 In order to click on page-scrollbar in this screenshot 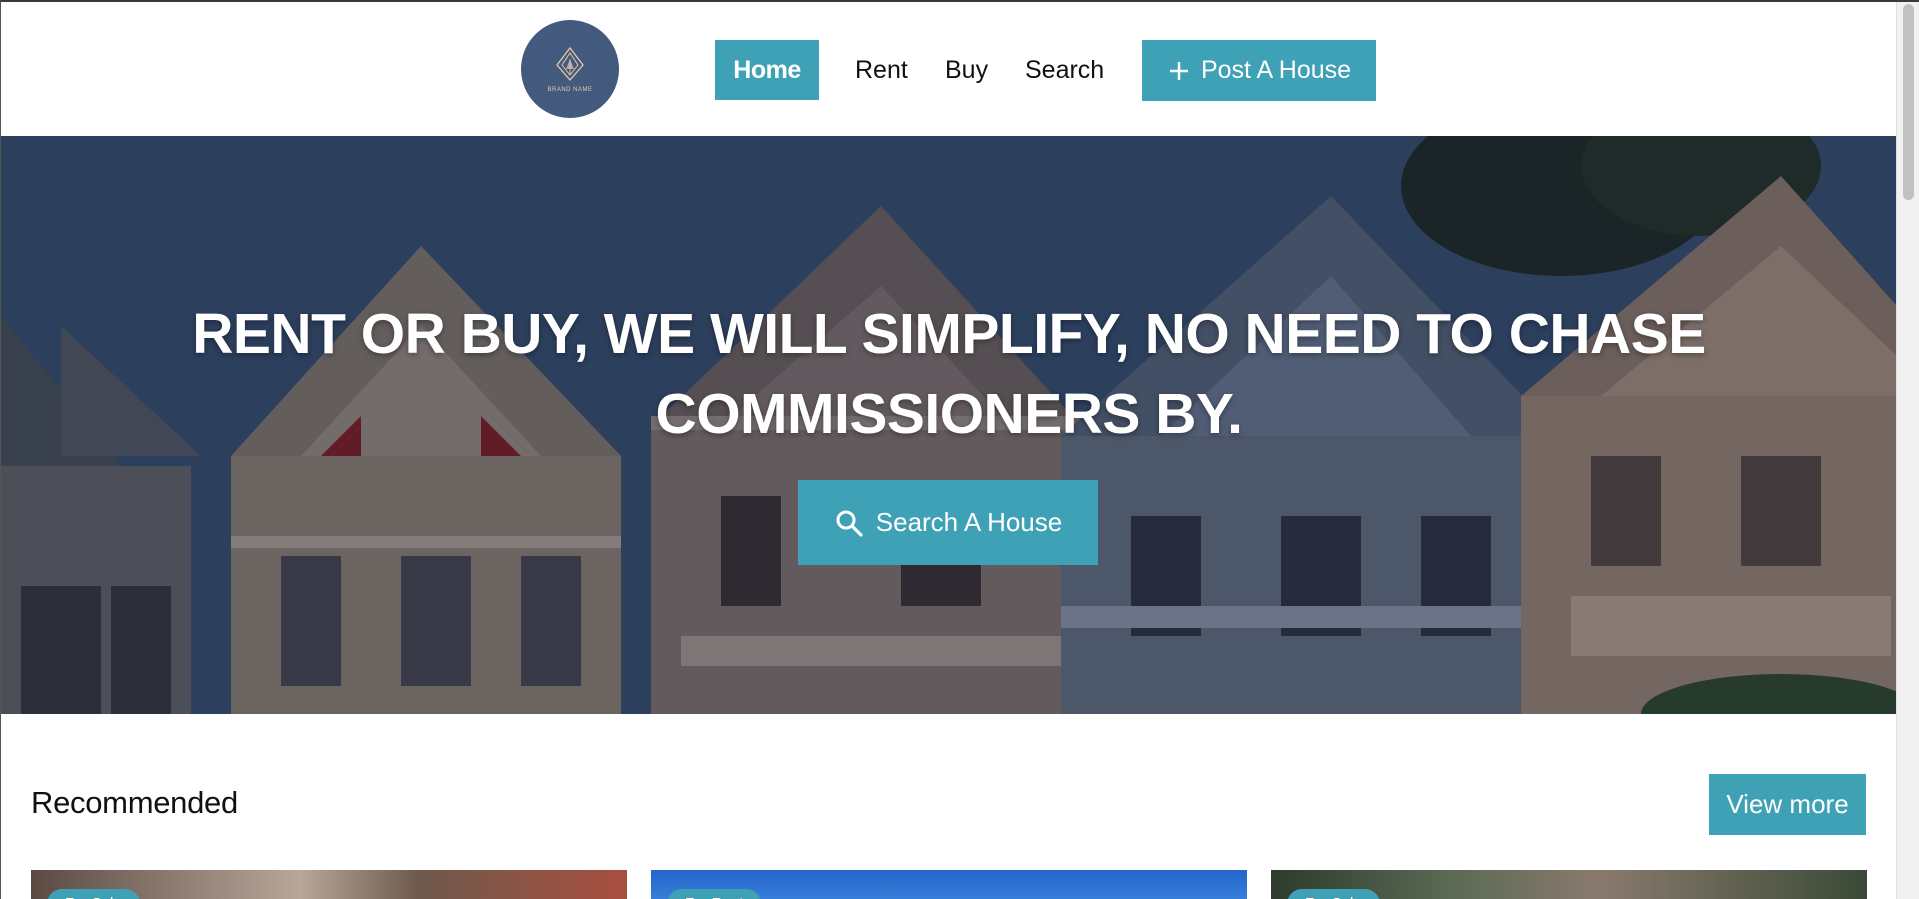, I will do `click(1907, 450)`.